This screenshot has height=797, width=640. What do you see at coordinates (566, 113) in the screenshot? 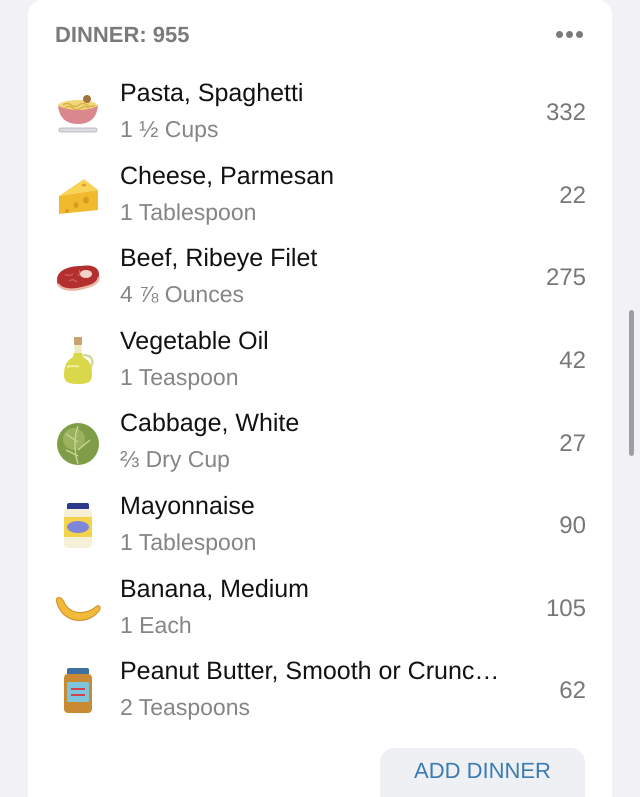
I see `calorie-count: 332` at bounding box center [566, 113].